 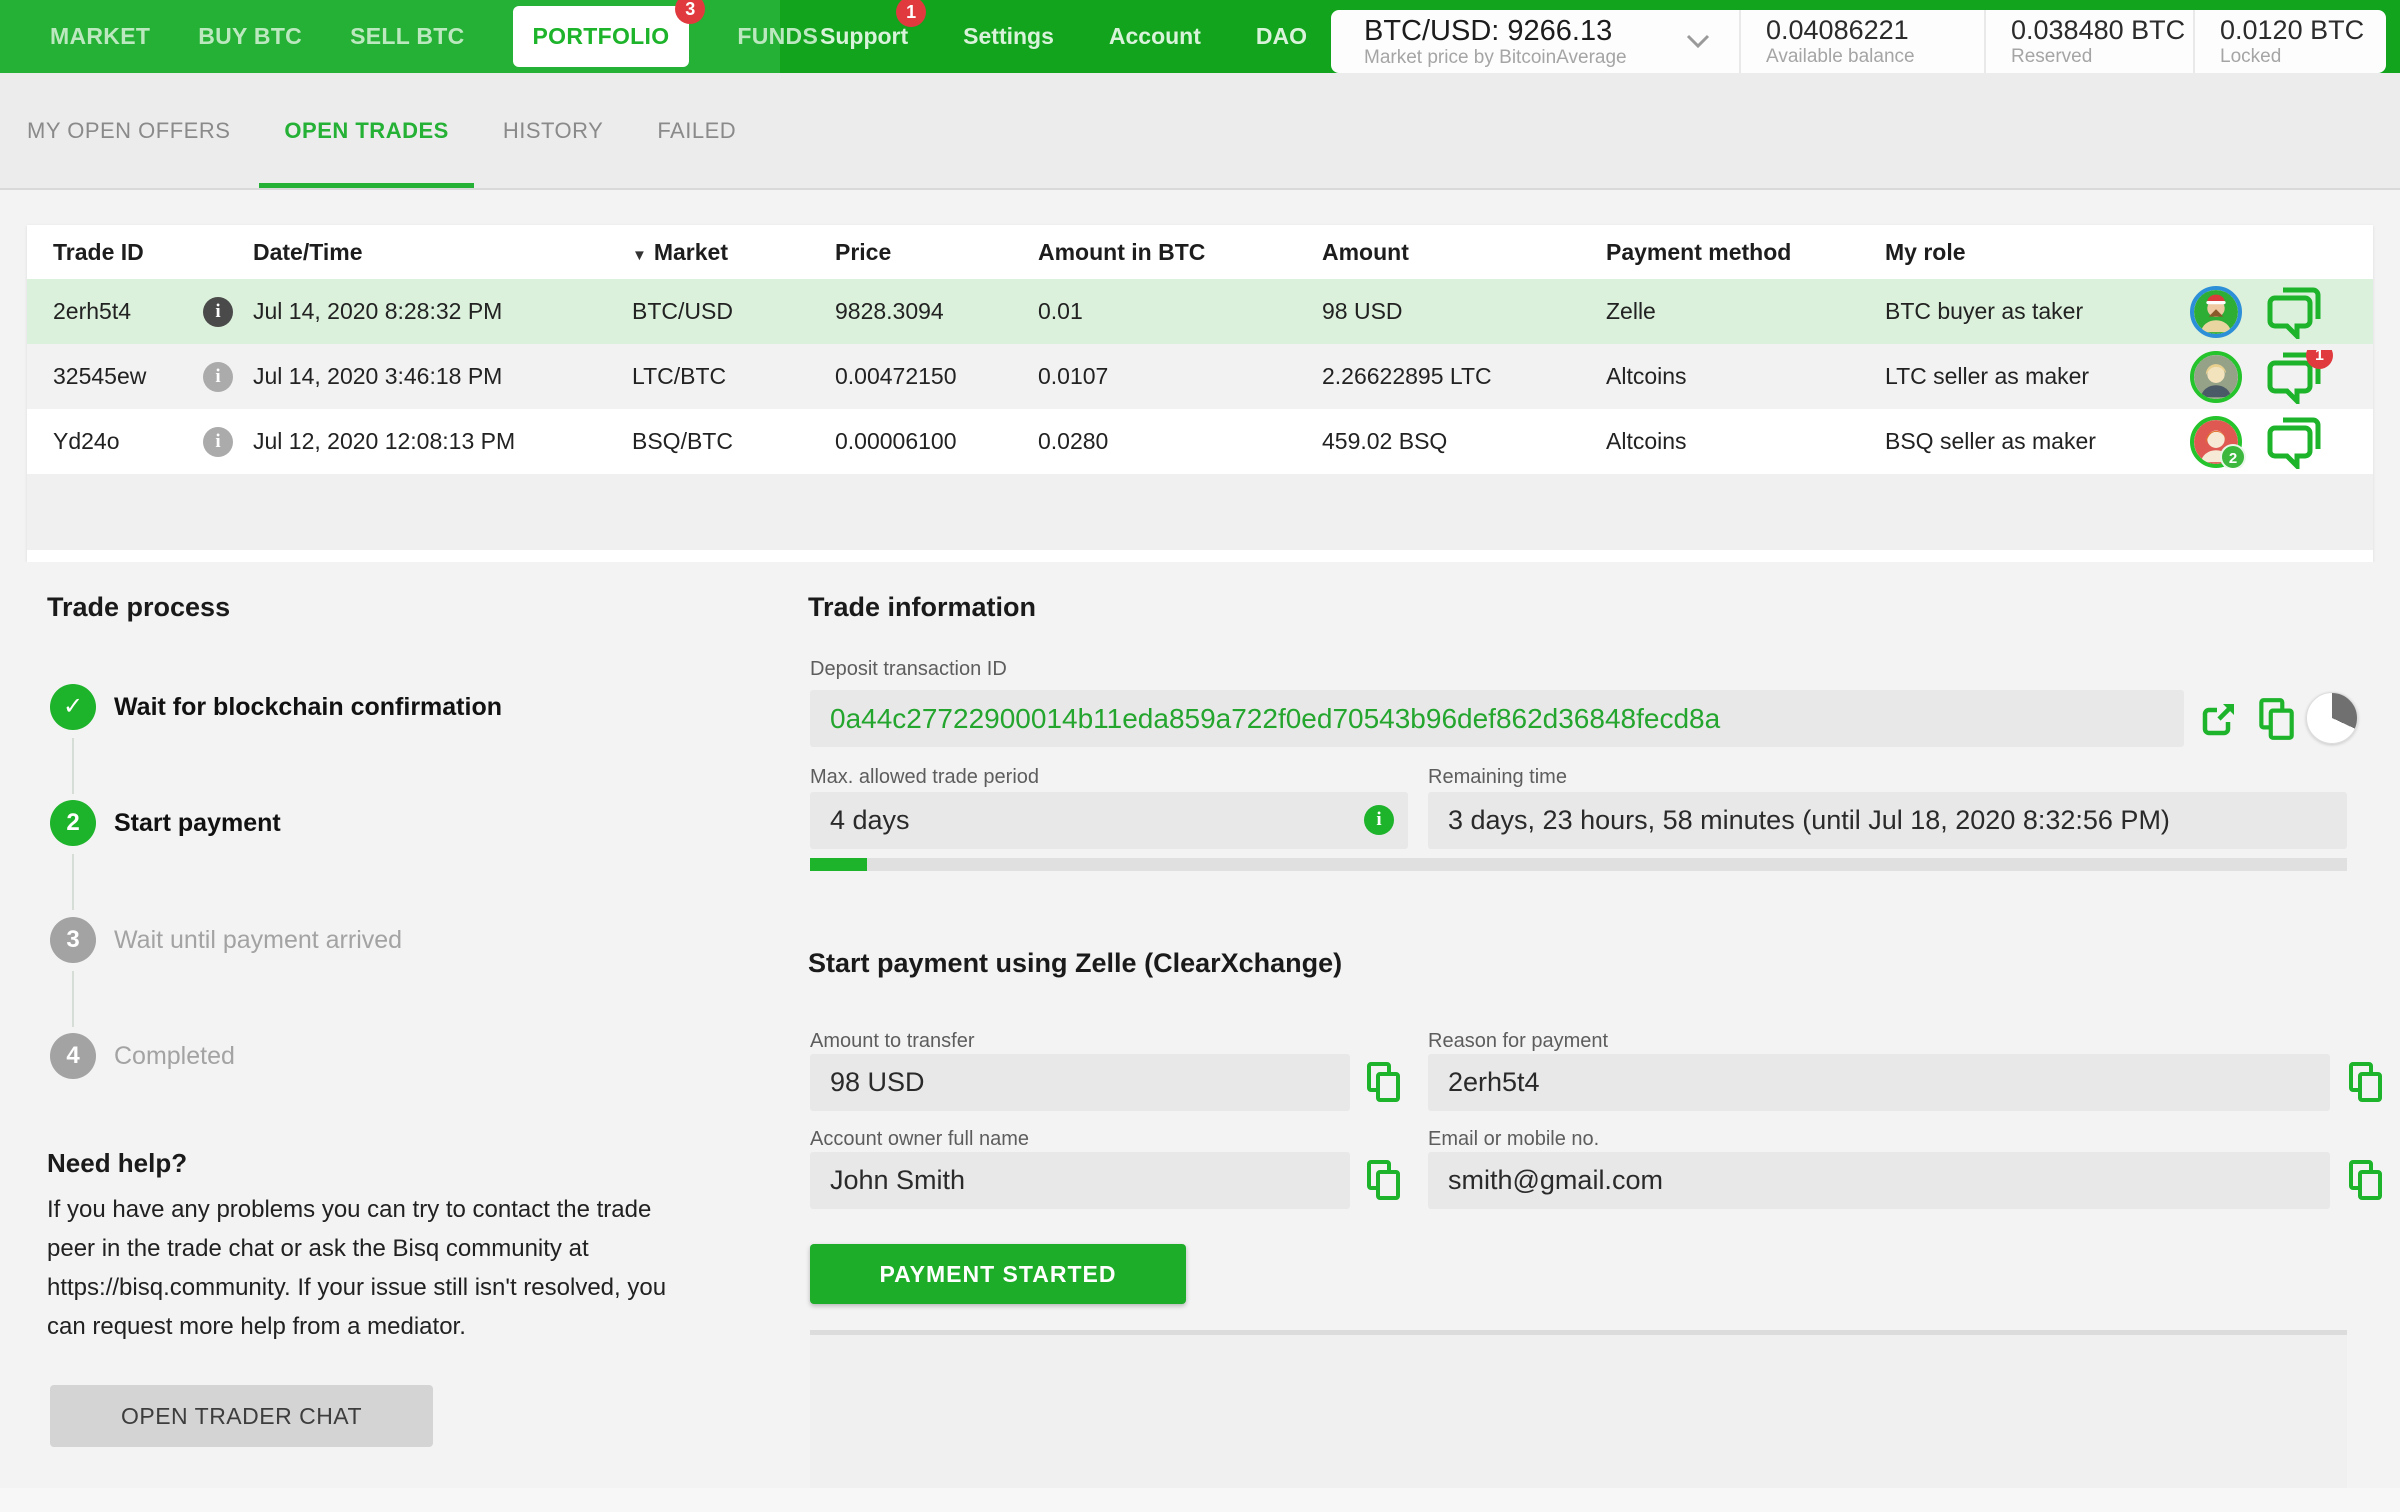 What do you see at coordinates (2037, 252) in the screenshot?
I see `col-my-role: My role` at bounding box center [2037, 252].